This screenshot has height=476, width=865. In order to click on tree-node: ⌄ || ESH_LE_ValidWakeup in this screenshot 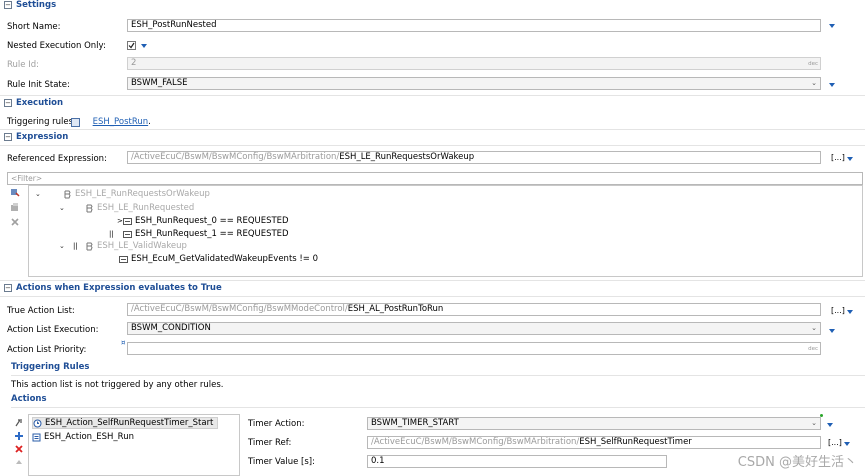, I will do `click(123, 246)`.